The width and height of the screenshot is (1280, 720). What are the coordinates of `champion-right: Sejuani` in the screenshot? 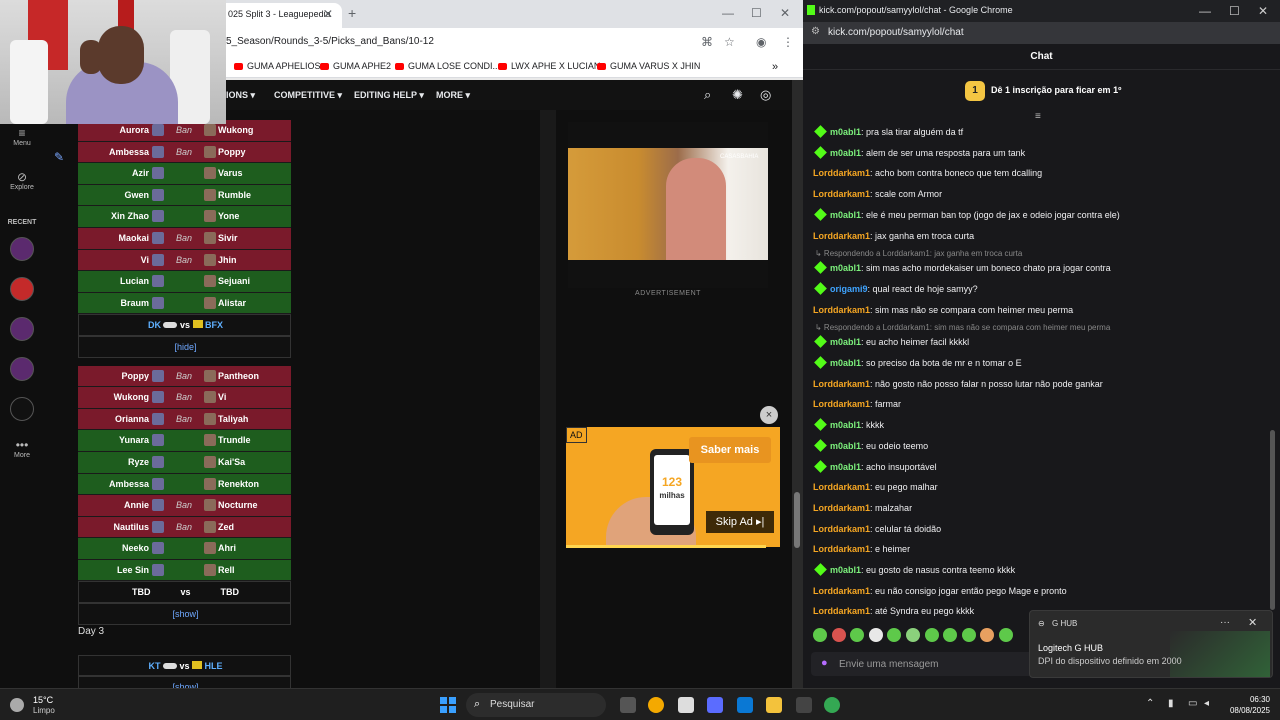 It's located at (234, 281).